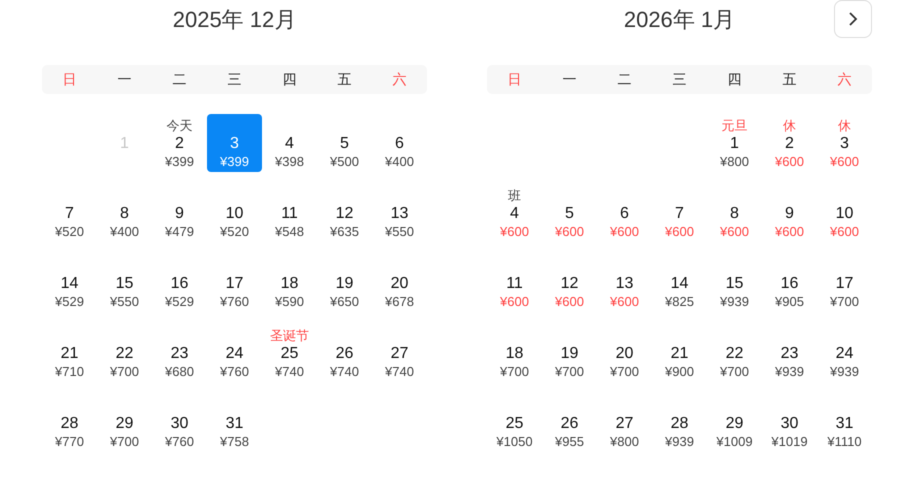 The width and height of the screenshot is (909, 480). I want to click on date-cell: 18 ¥590, so click(289, 283).